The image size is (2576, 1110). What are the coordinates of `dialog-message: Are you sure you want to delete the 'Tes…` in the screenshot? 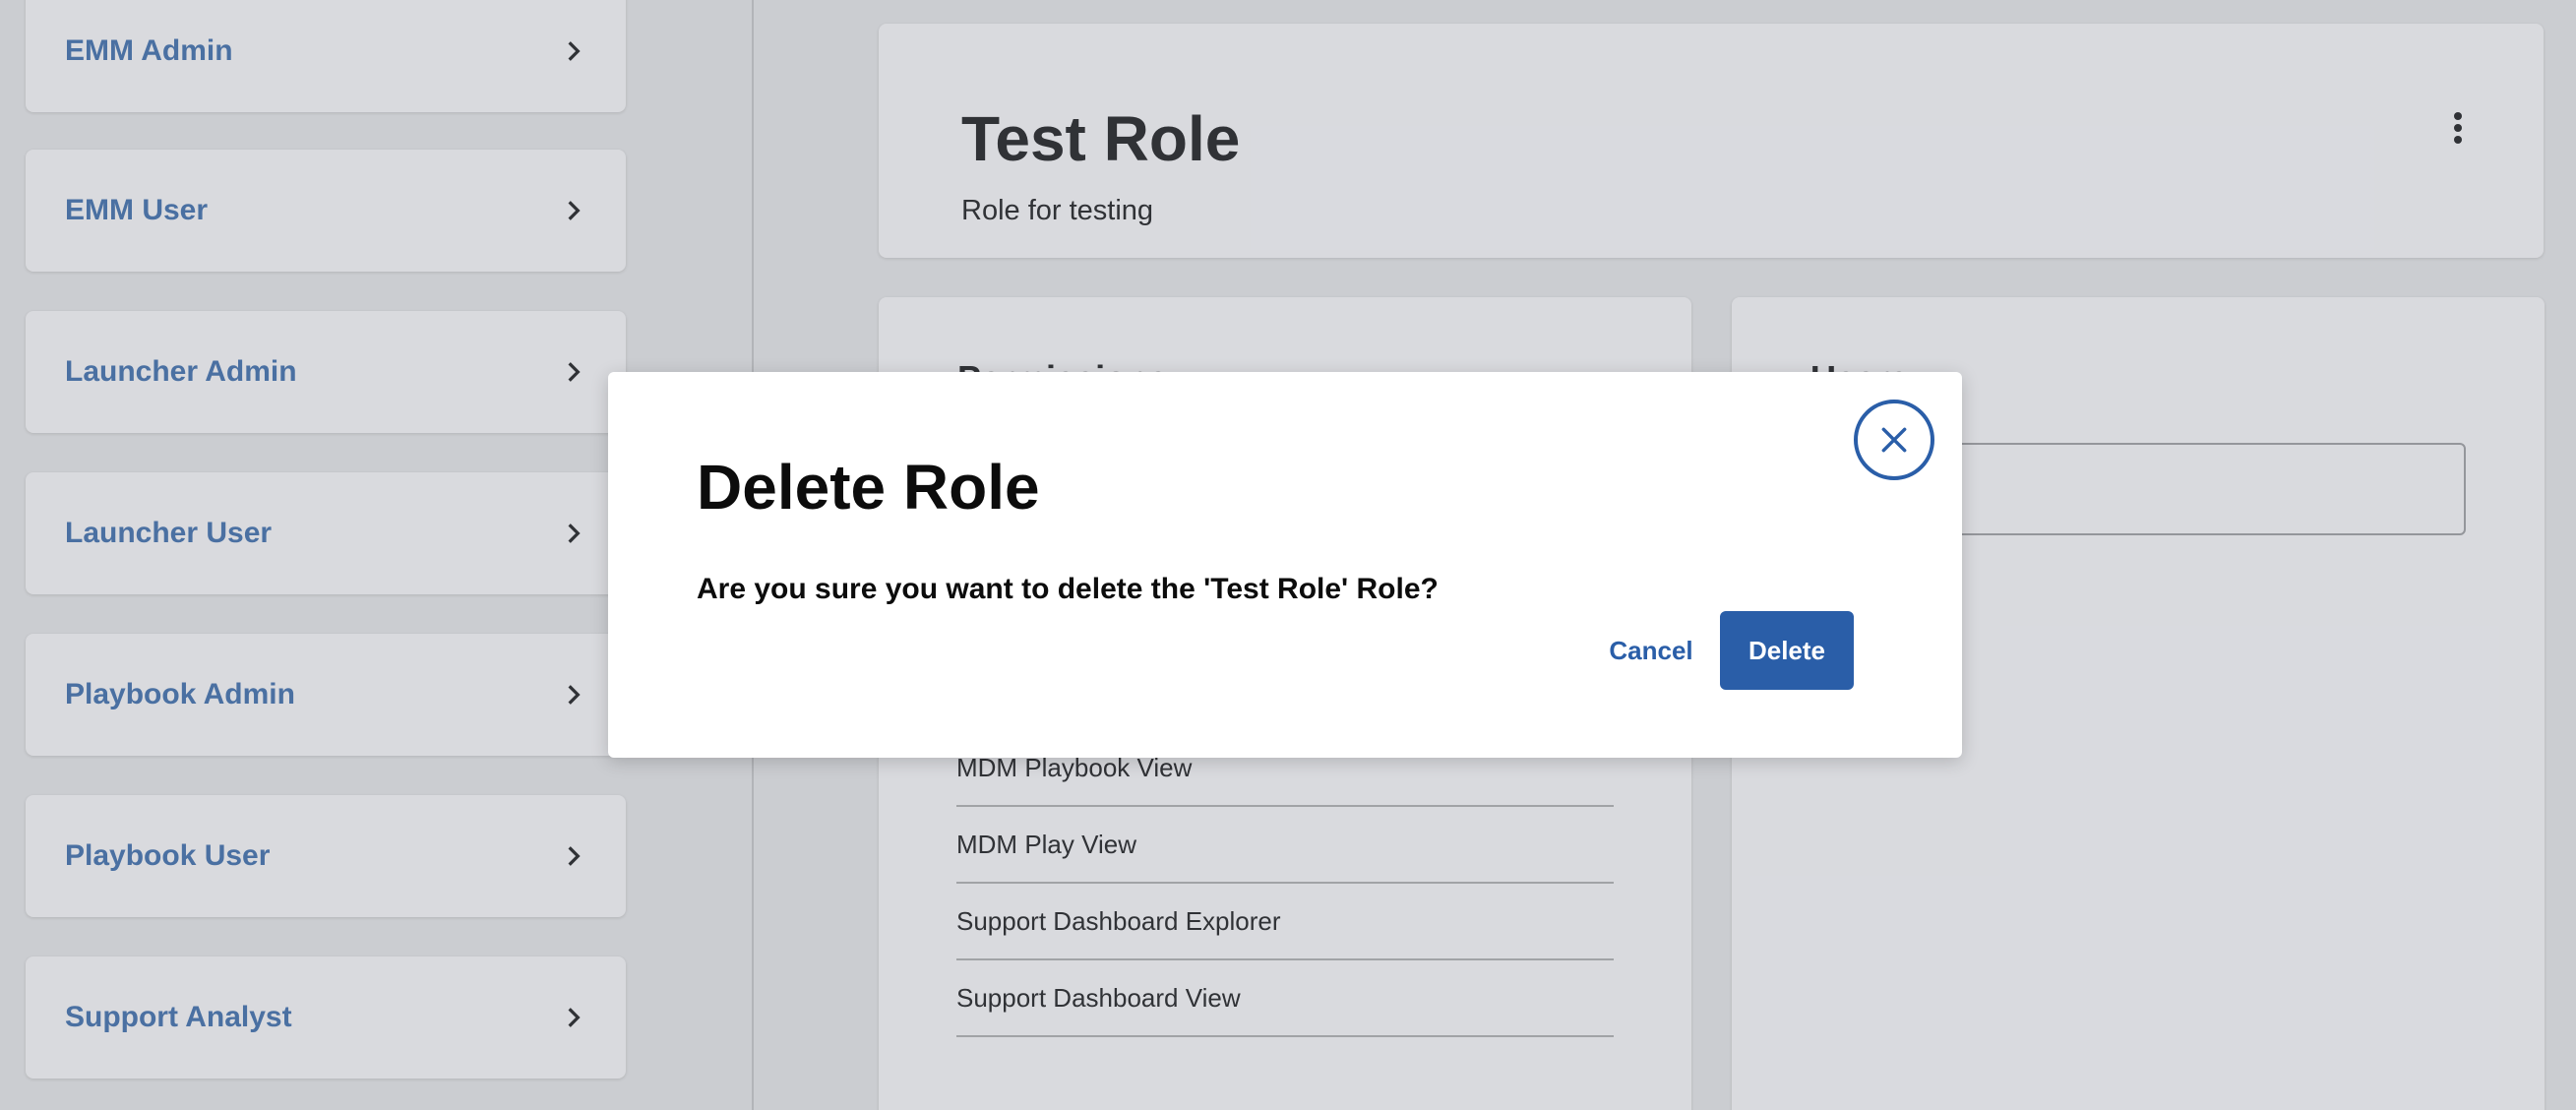 It's located at (1068, 589).